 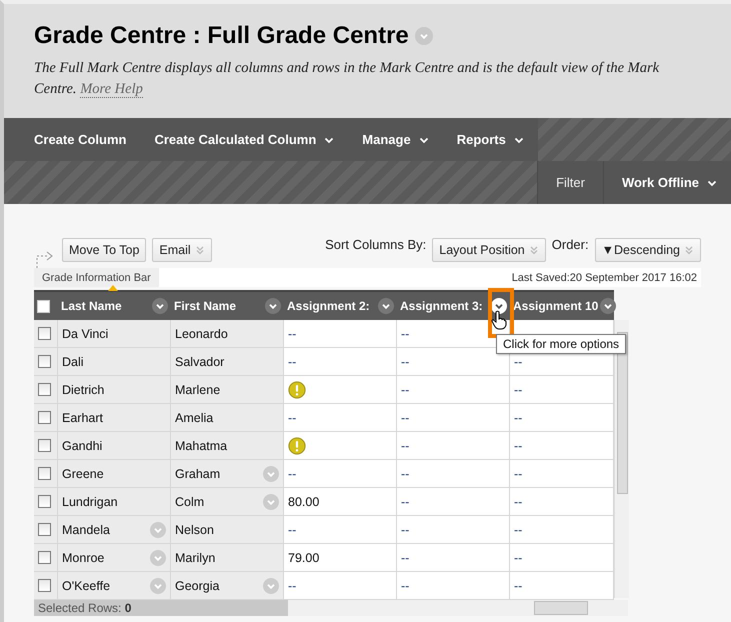 What do you see at coordinates (85, 333) in the screenshot?
I see `table-cell: Da Vinci` at bounding box center [85, 333].